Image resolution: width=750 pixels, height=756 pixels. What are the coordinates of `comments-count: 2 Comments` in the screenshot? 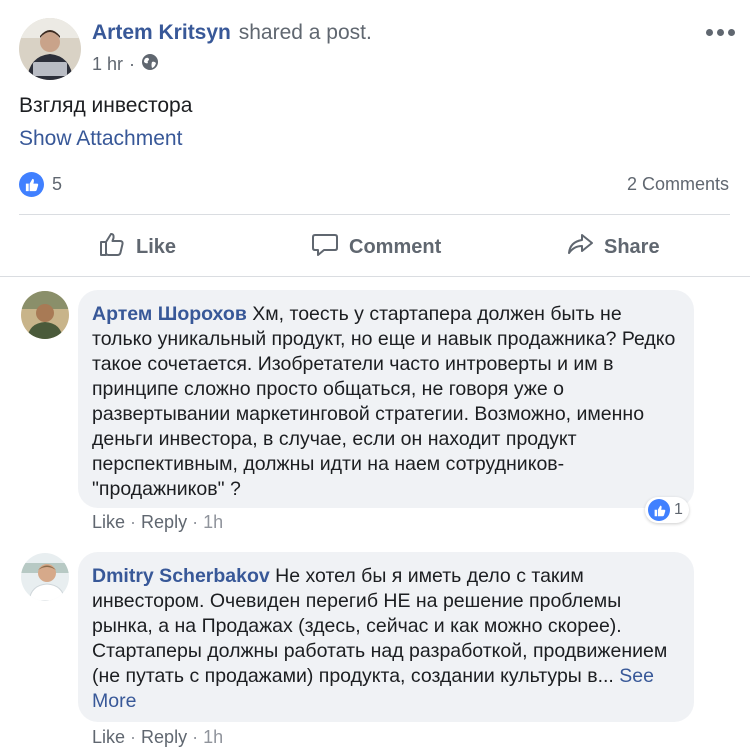 It's located at (678, 184).